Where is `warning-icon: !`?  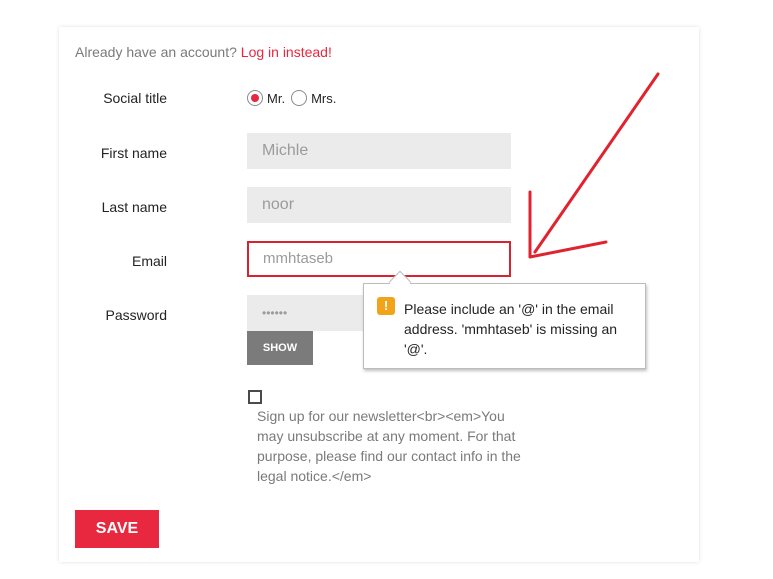 warning-icon: ! is located at coordinates (386, 306).